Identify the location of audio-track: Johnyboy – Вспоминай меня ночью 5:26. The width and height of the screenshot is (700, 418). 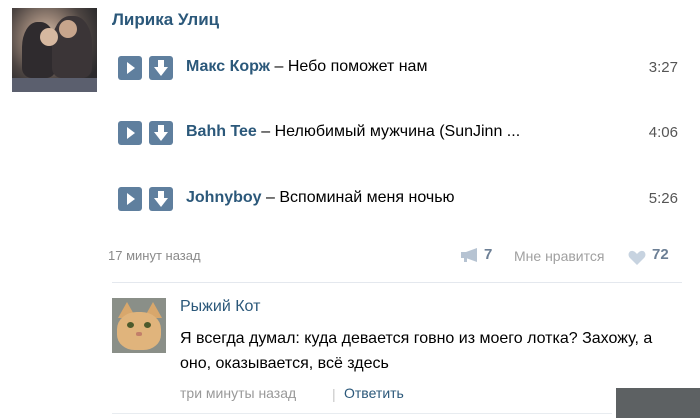
(399, 199).